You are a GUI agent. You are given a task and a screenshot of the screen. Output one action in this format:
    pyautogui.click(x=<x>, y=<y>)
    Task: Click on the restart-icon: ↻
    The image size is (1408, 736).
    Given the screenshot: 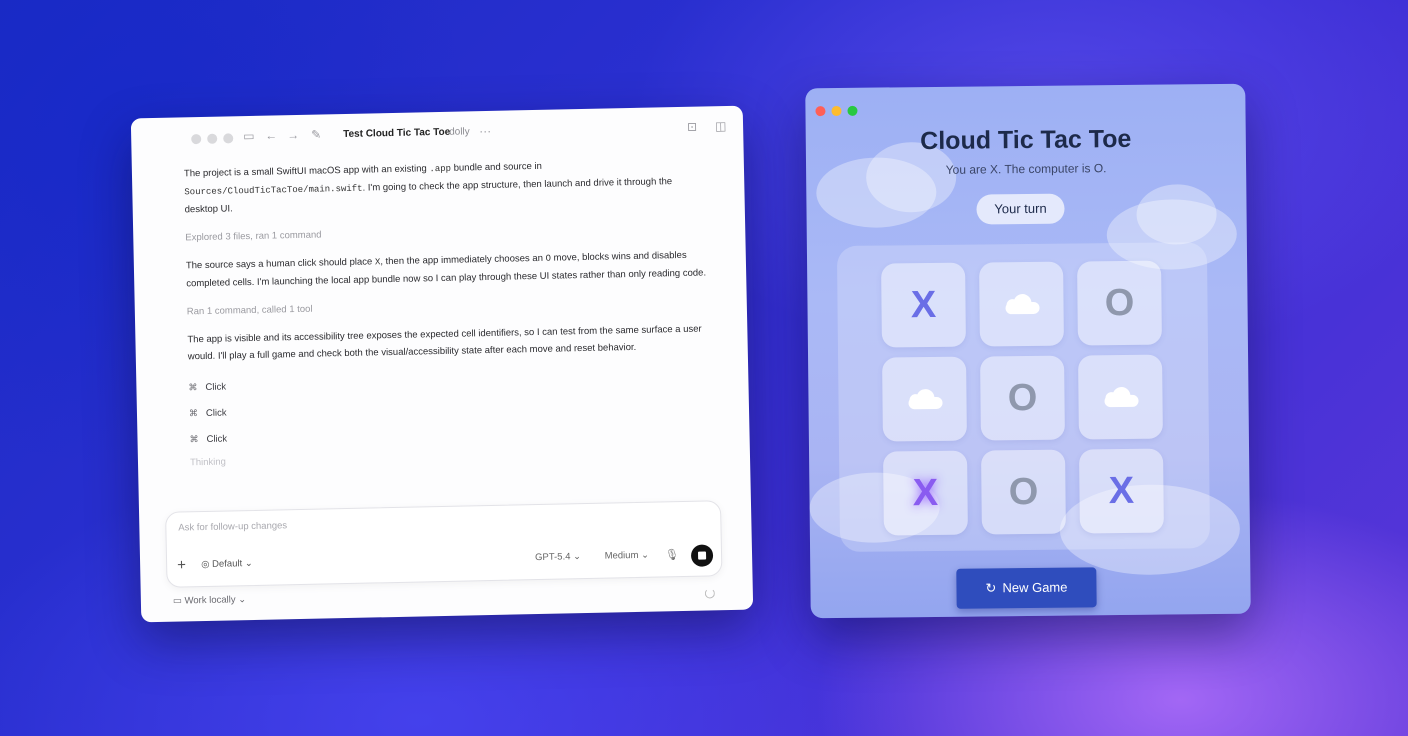 What is the action you would take?
    pyautogui.click(x=991, y=588)
    